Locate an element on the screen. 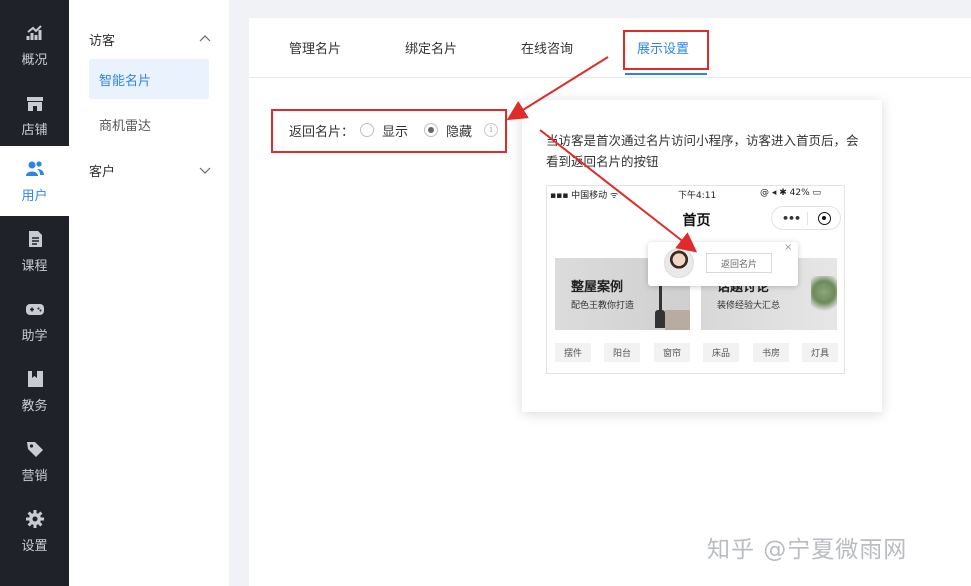 Image resolution: width=971 pixels, height=586 pixels. users-icon is located at coordinates (35, 169).